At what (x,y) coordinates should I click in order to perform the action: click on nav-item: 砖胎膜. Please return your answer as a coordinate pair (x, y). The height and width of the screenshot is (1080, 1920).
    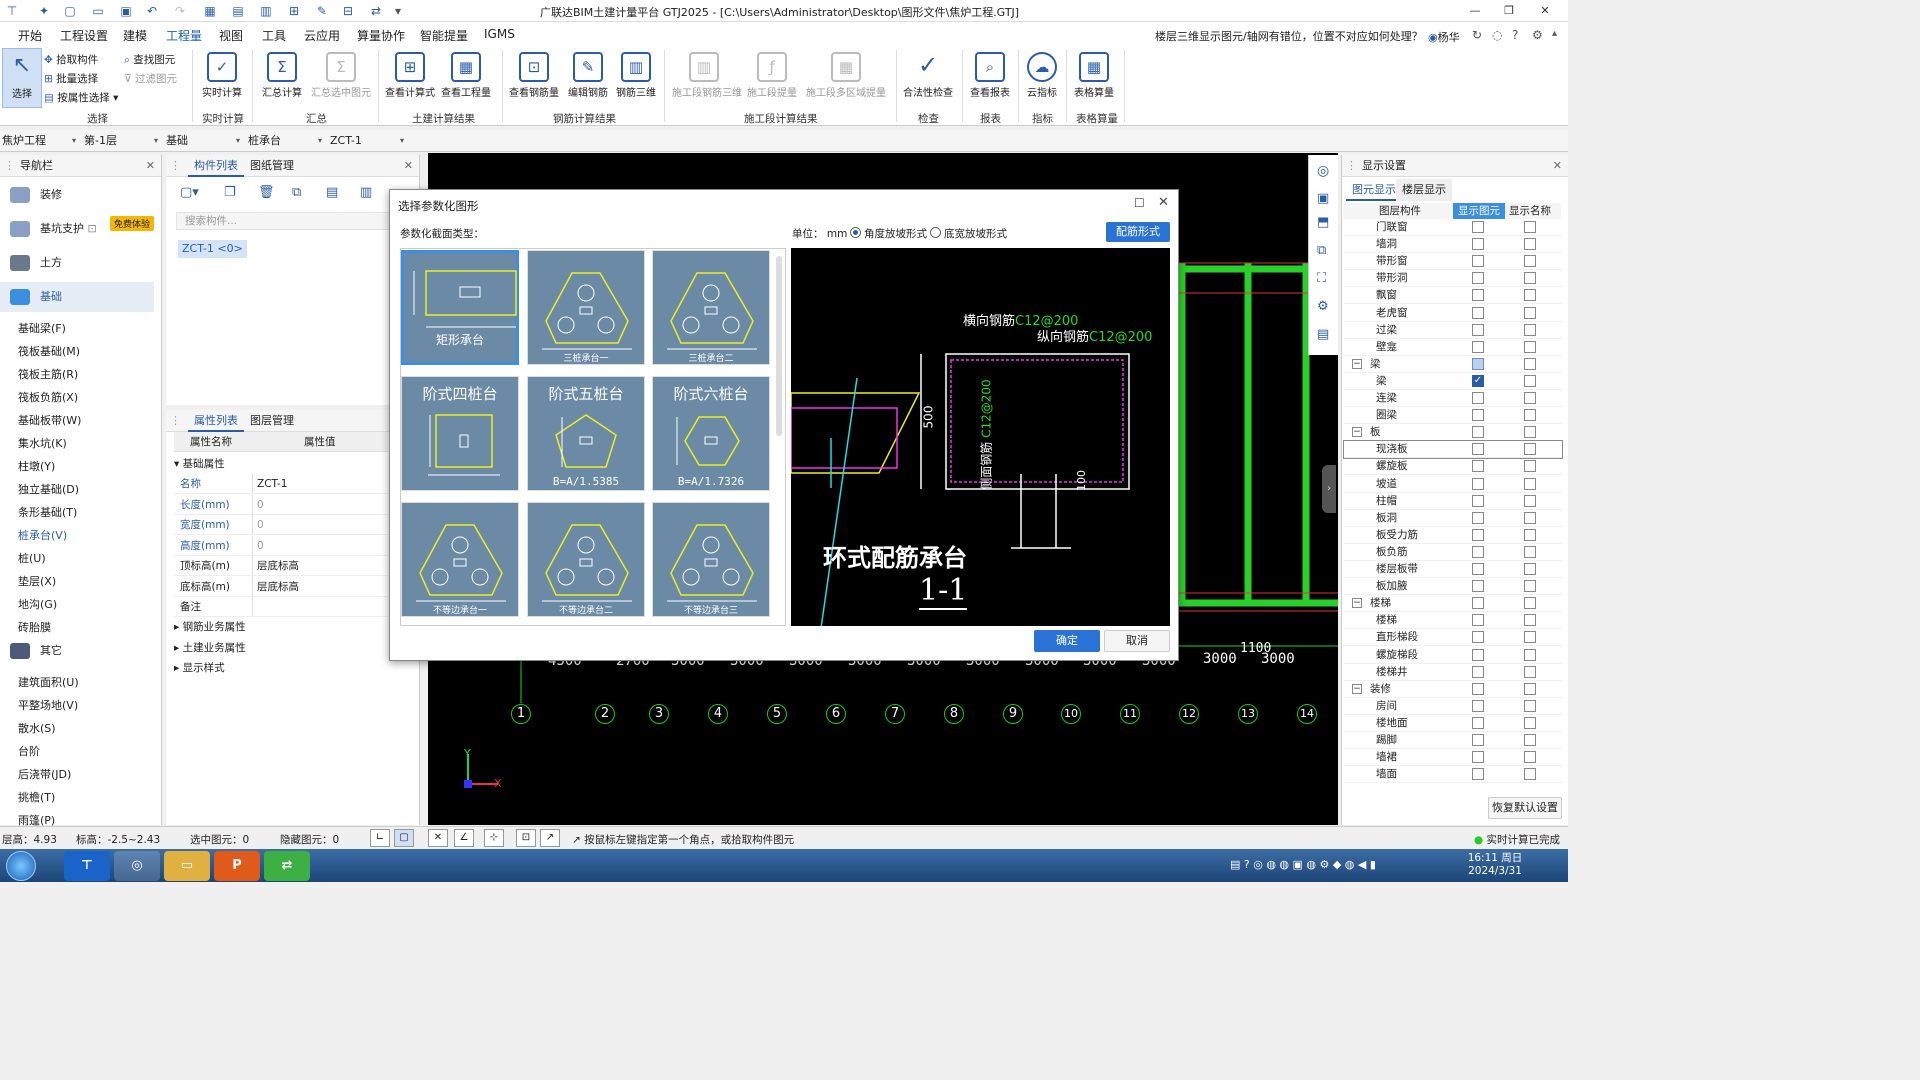
    Looking at the image, I should click on (34, 627).